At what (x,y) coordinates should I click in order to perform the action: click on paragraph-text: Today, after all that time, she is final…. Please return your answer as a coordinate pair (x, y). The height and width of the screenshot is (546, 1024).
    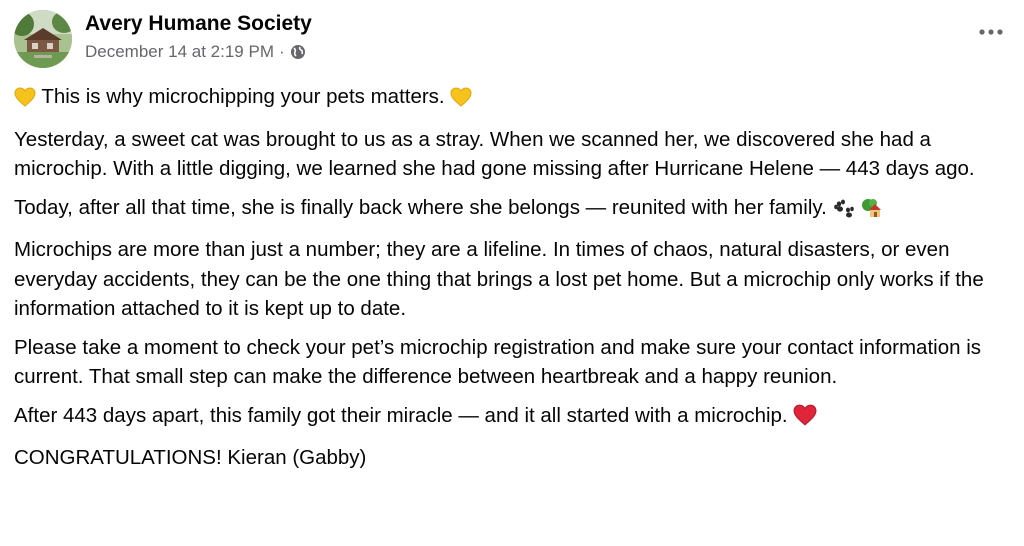
    Looking at the image, I should click on (420, 207).